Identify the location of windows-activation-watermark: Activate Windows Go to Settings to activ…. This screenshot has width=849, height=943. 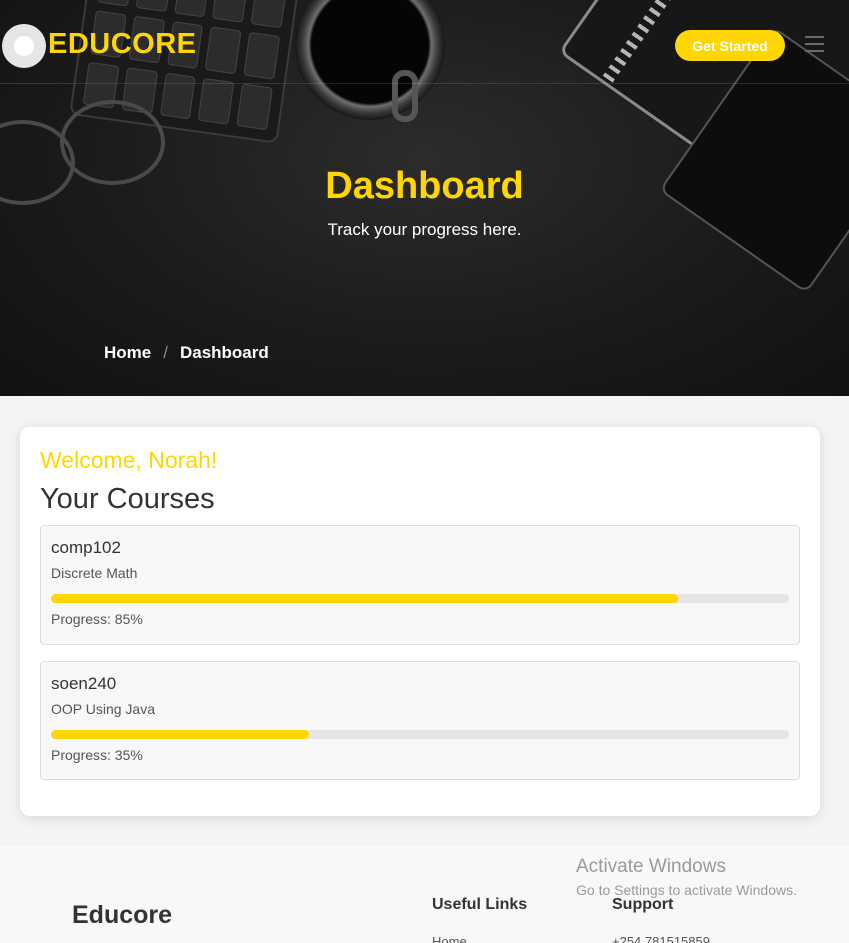
(686, 877).